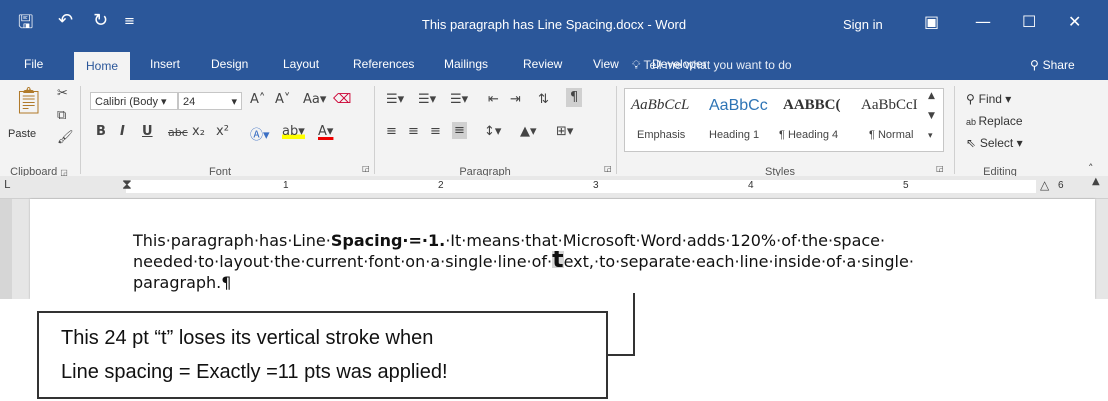 This screenshot has height=401, width=1108. Describe the element at coordinates (891, 135) in the screenshot. I see `style-name: ¶ Normal` at that location.